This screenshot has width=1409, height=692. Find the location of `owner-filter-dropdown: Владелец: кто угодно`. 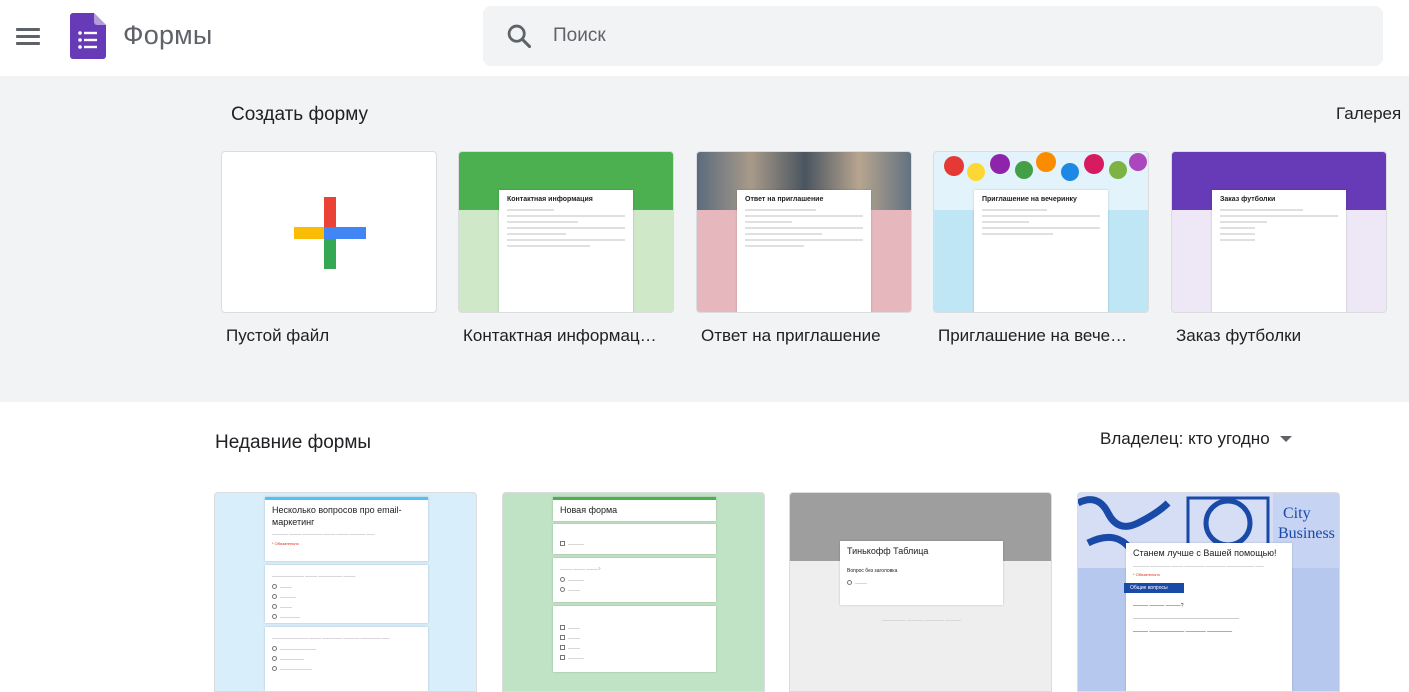

owner-filter-dropdown: Владелец: кто угодно is located at coordinates (1196, 439).